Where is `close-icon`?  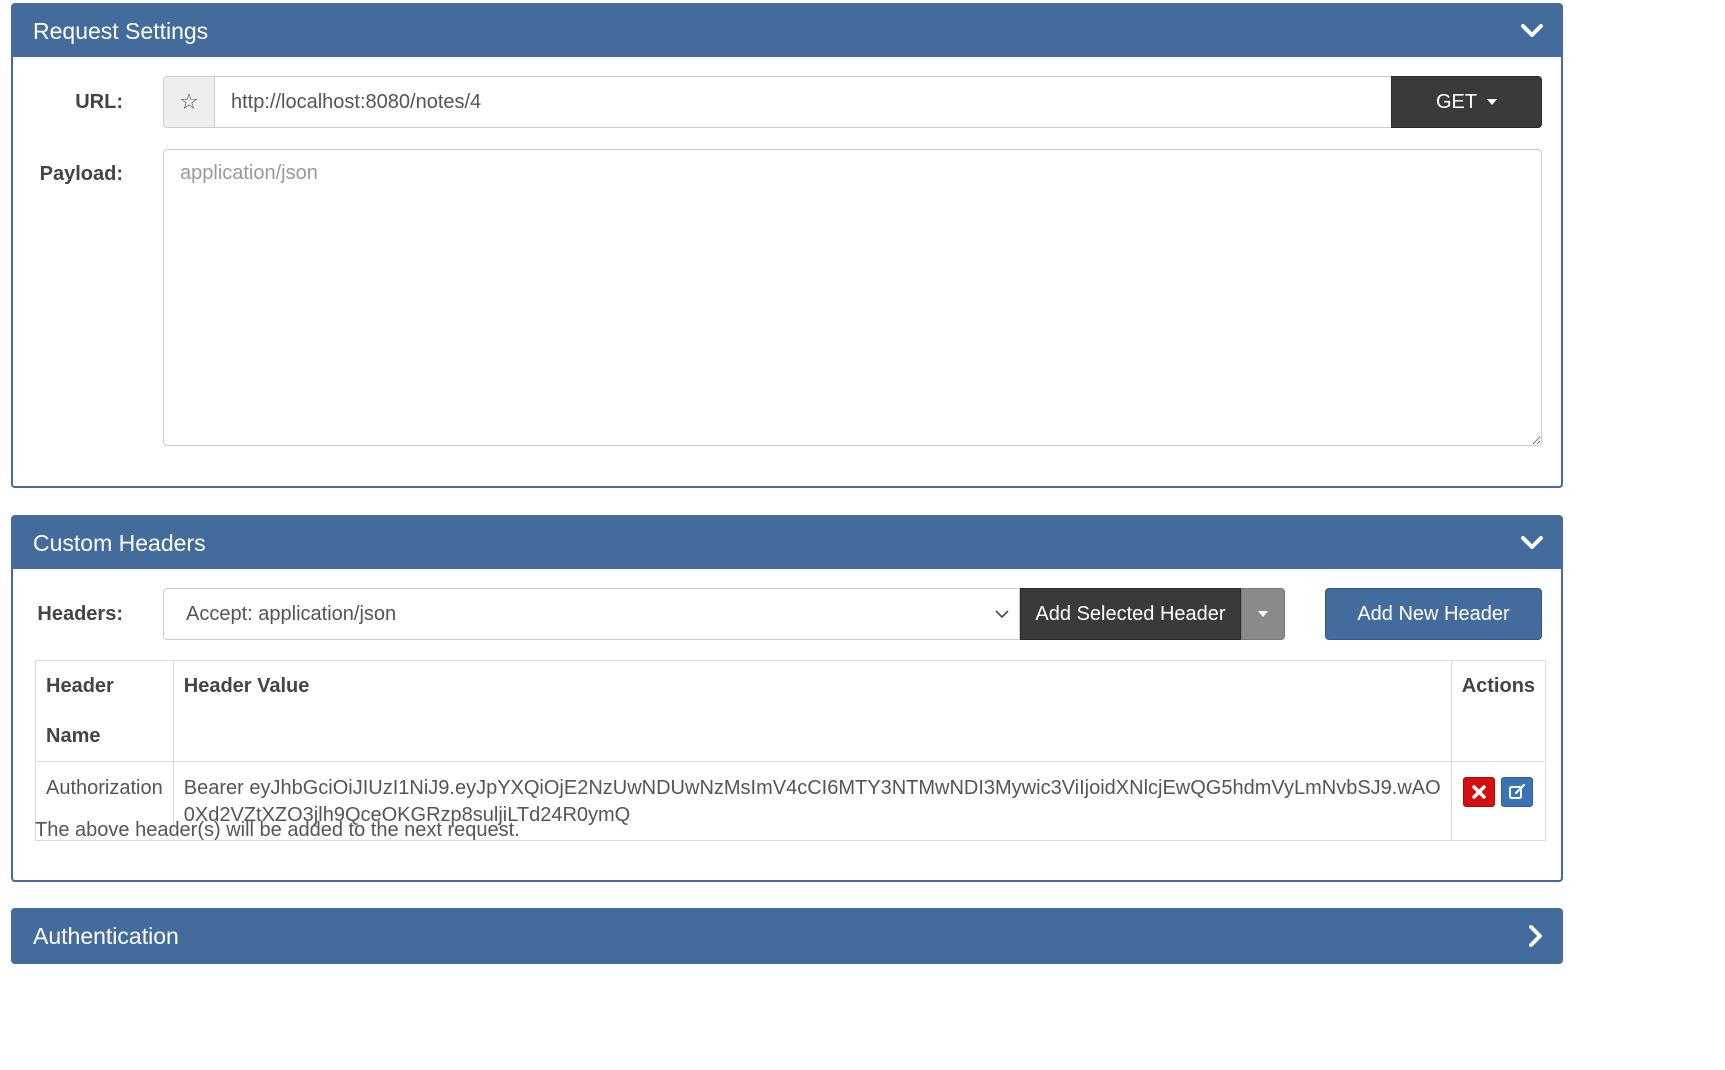
close-icon is located at coordinates (1479, 792).